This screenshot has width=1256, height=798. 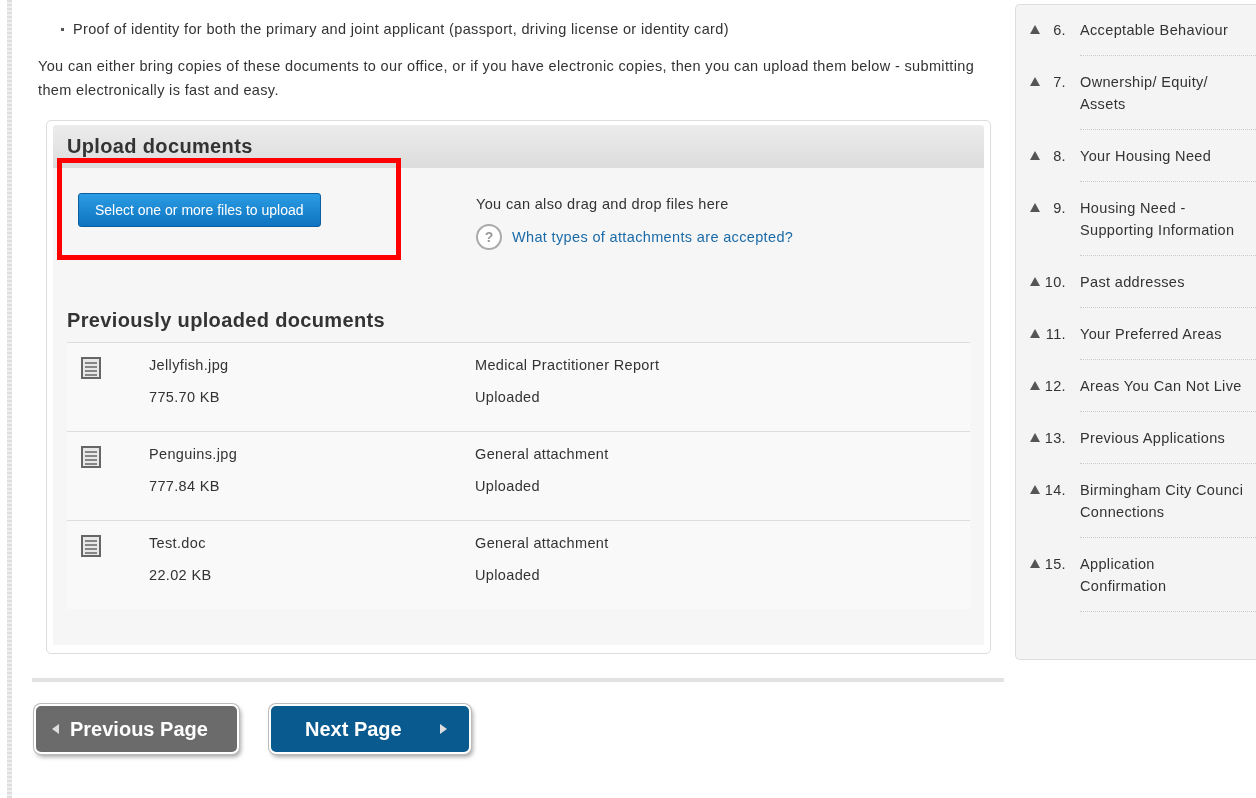 I want to click on step-link: Previous Applications, so click(x=1162, y=438).